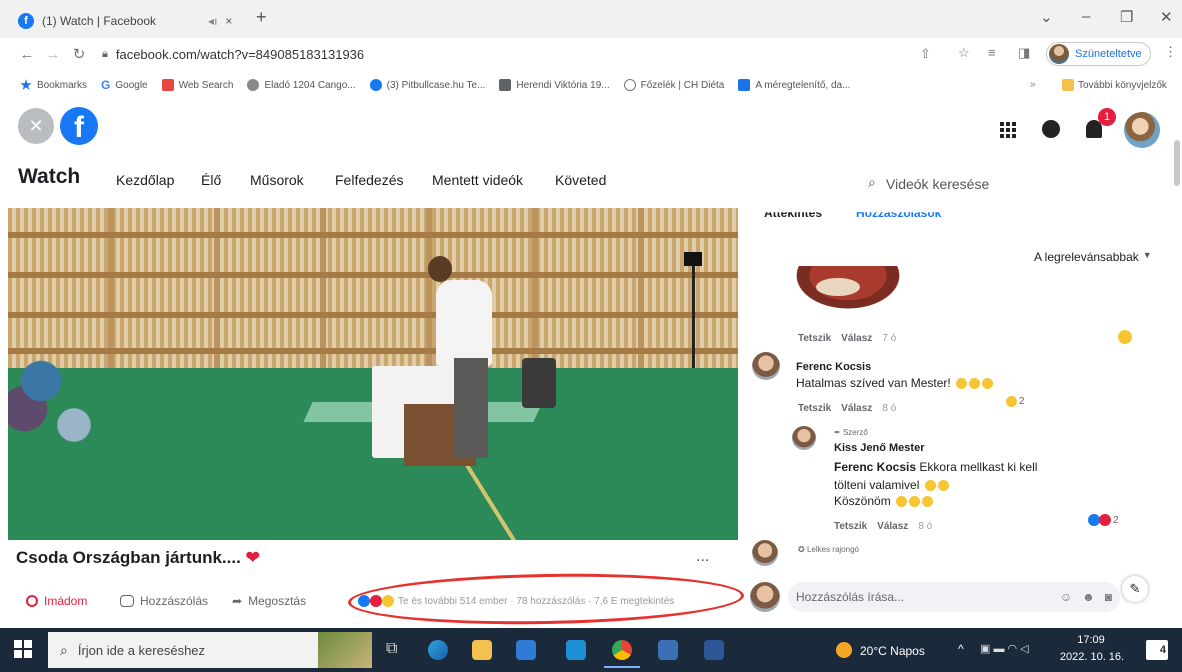  What do you see at coordinates (884, 501) in the screenshot?
I see `comment-text-line: Köszönöm` at bounding box center [884, 501].